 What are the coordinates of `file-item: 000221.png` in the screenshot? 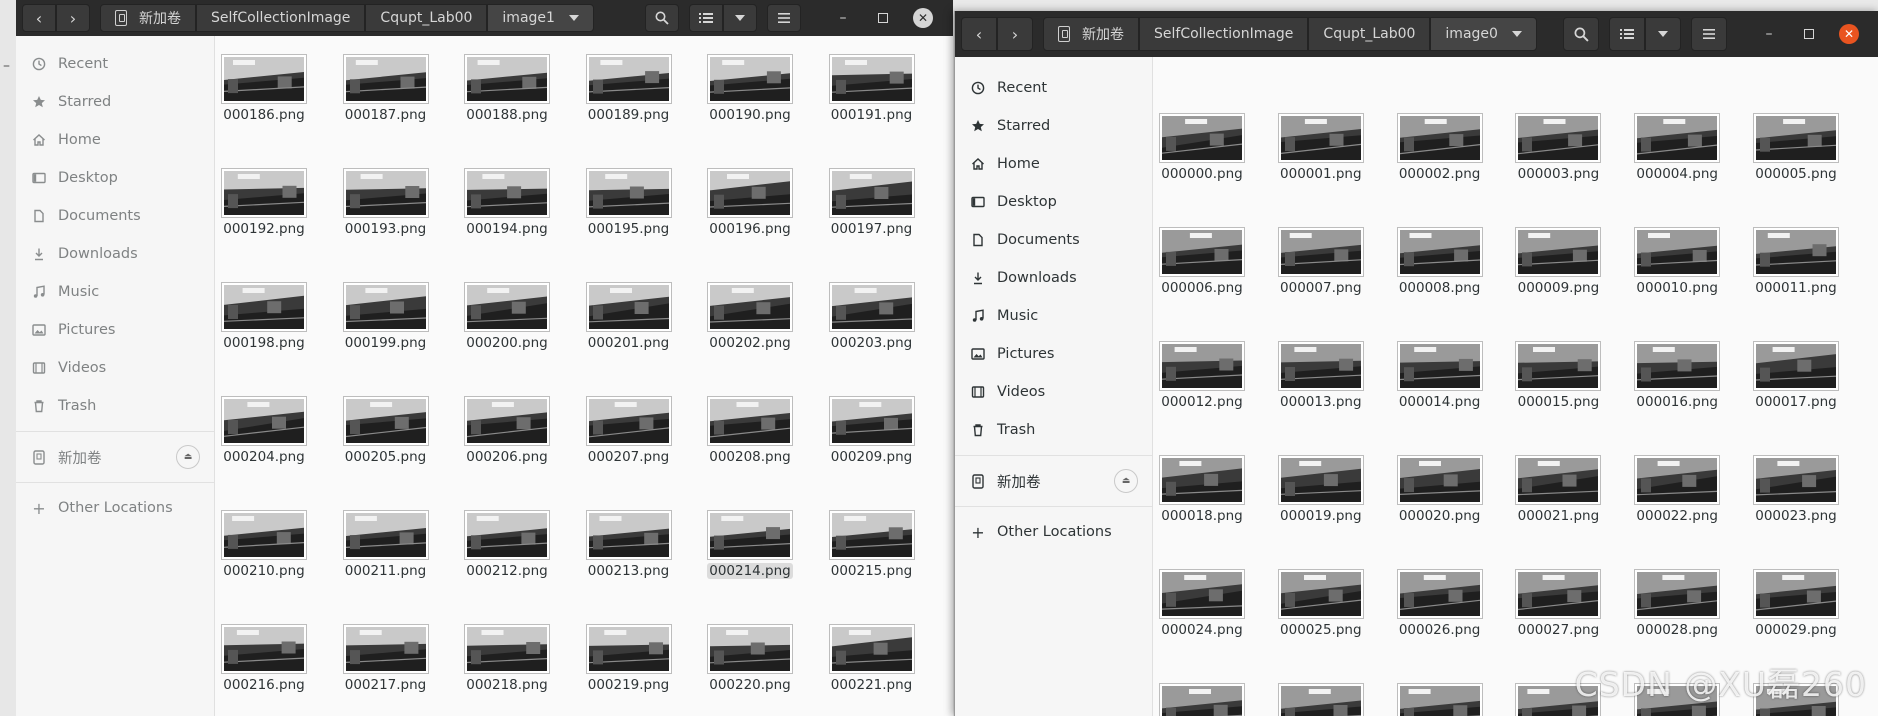 It's located at (872, 658).